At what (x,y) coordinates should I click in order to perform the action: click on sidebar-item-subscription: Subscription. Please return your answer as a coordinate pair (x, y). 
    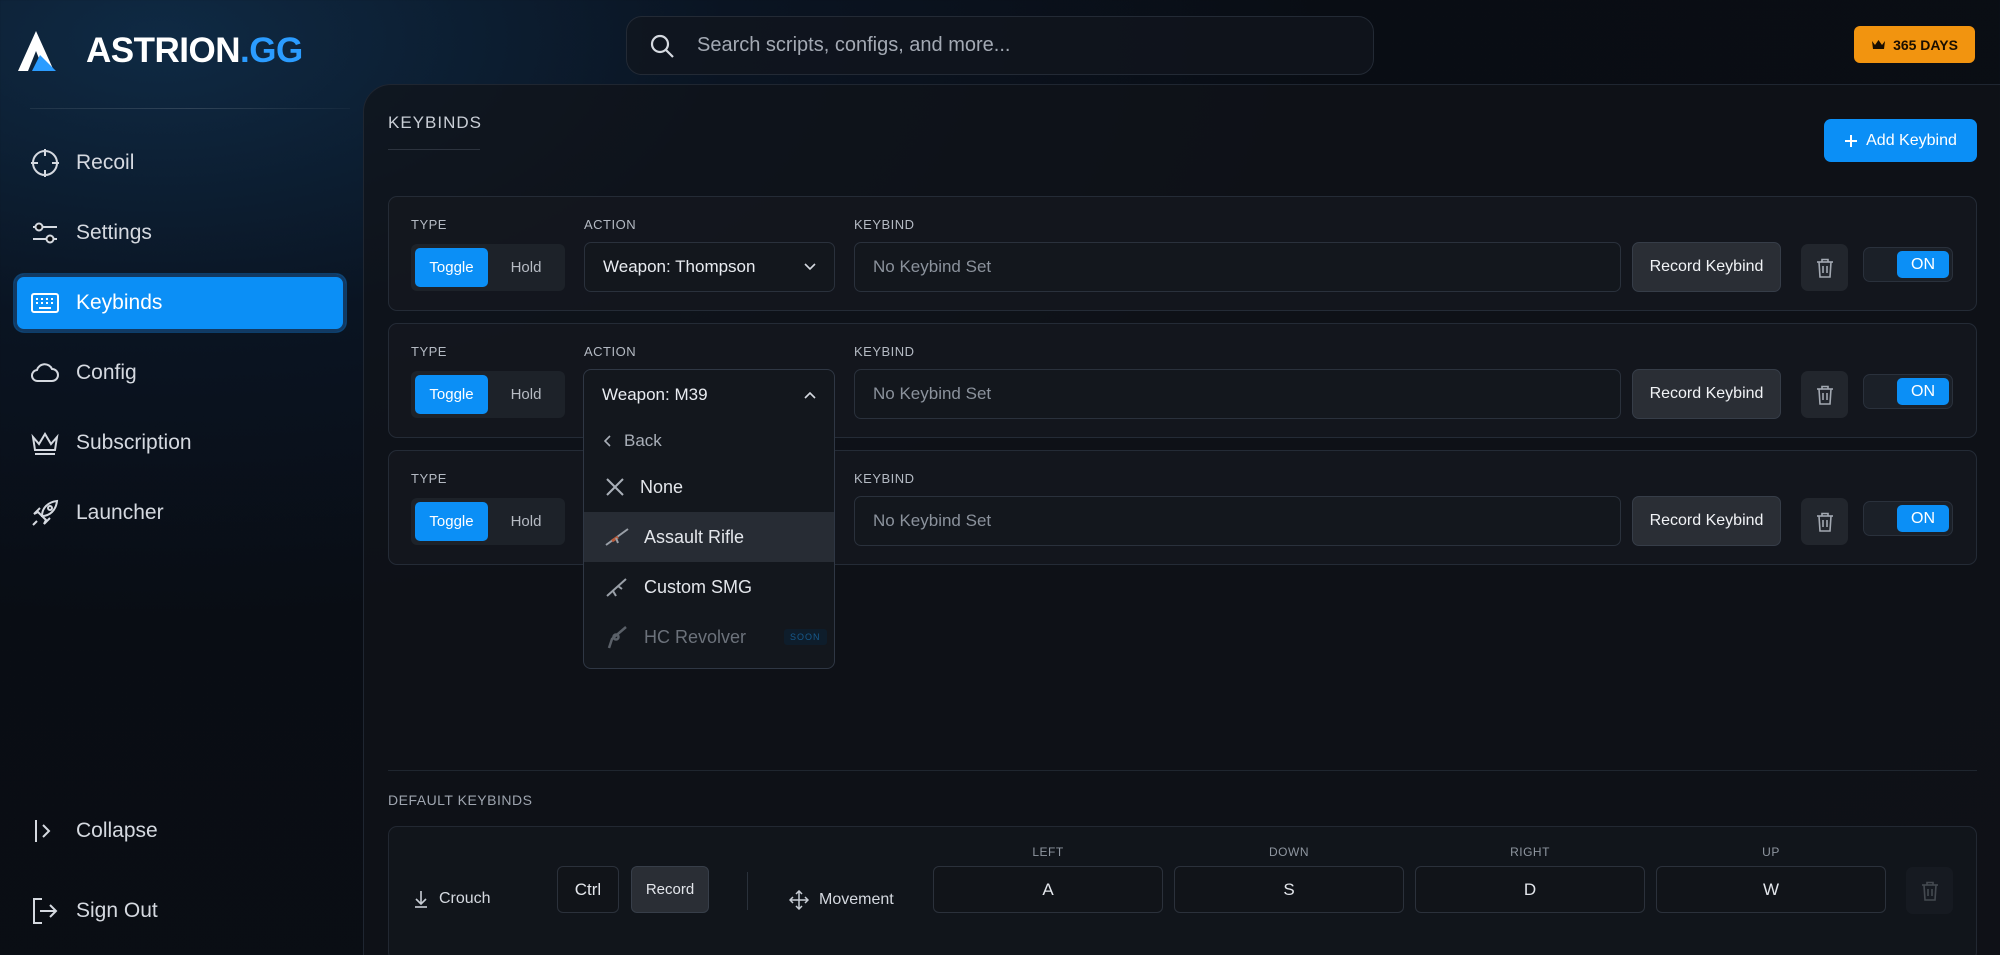
    Looking at the image, I should click on (180, 443).